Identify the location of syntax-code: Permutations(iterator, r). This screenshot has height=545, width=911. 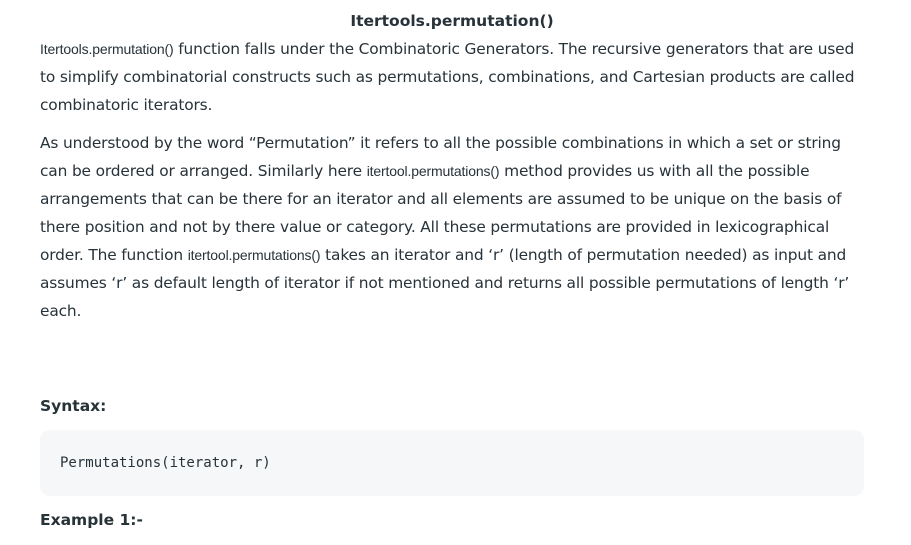
(165, 463).